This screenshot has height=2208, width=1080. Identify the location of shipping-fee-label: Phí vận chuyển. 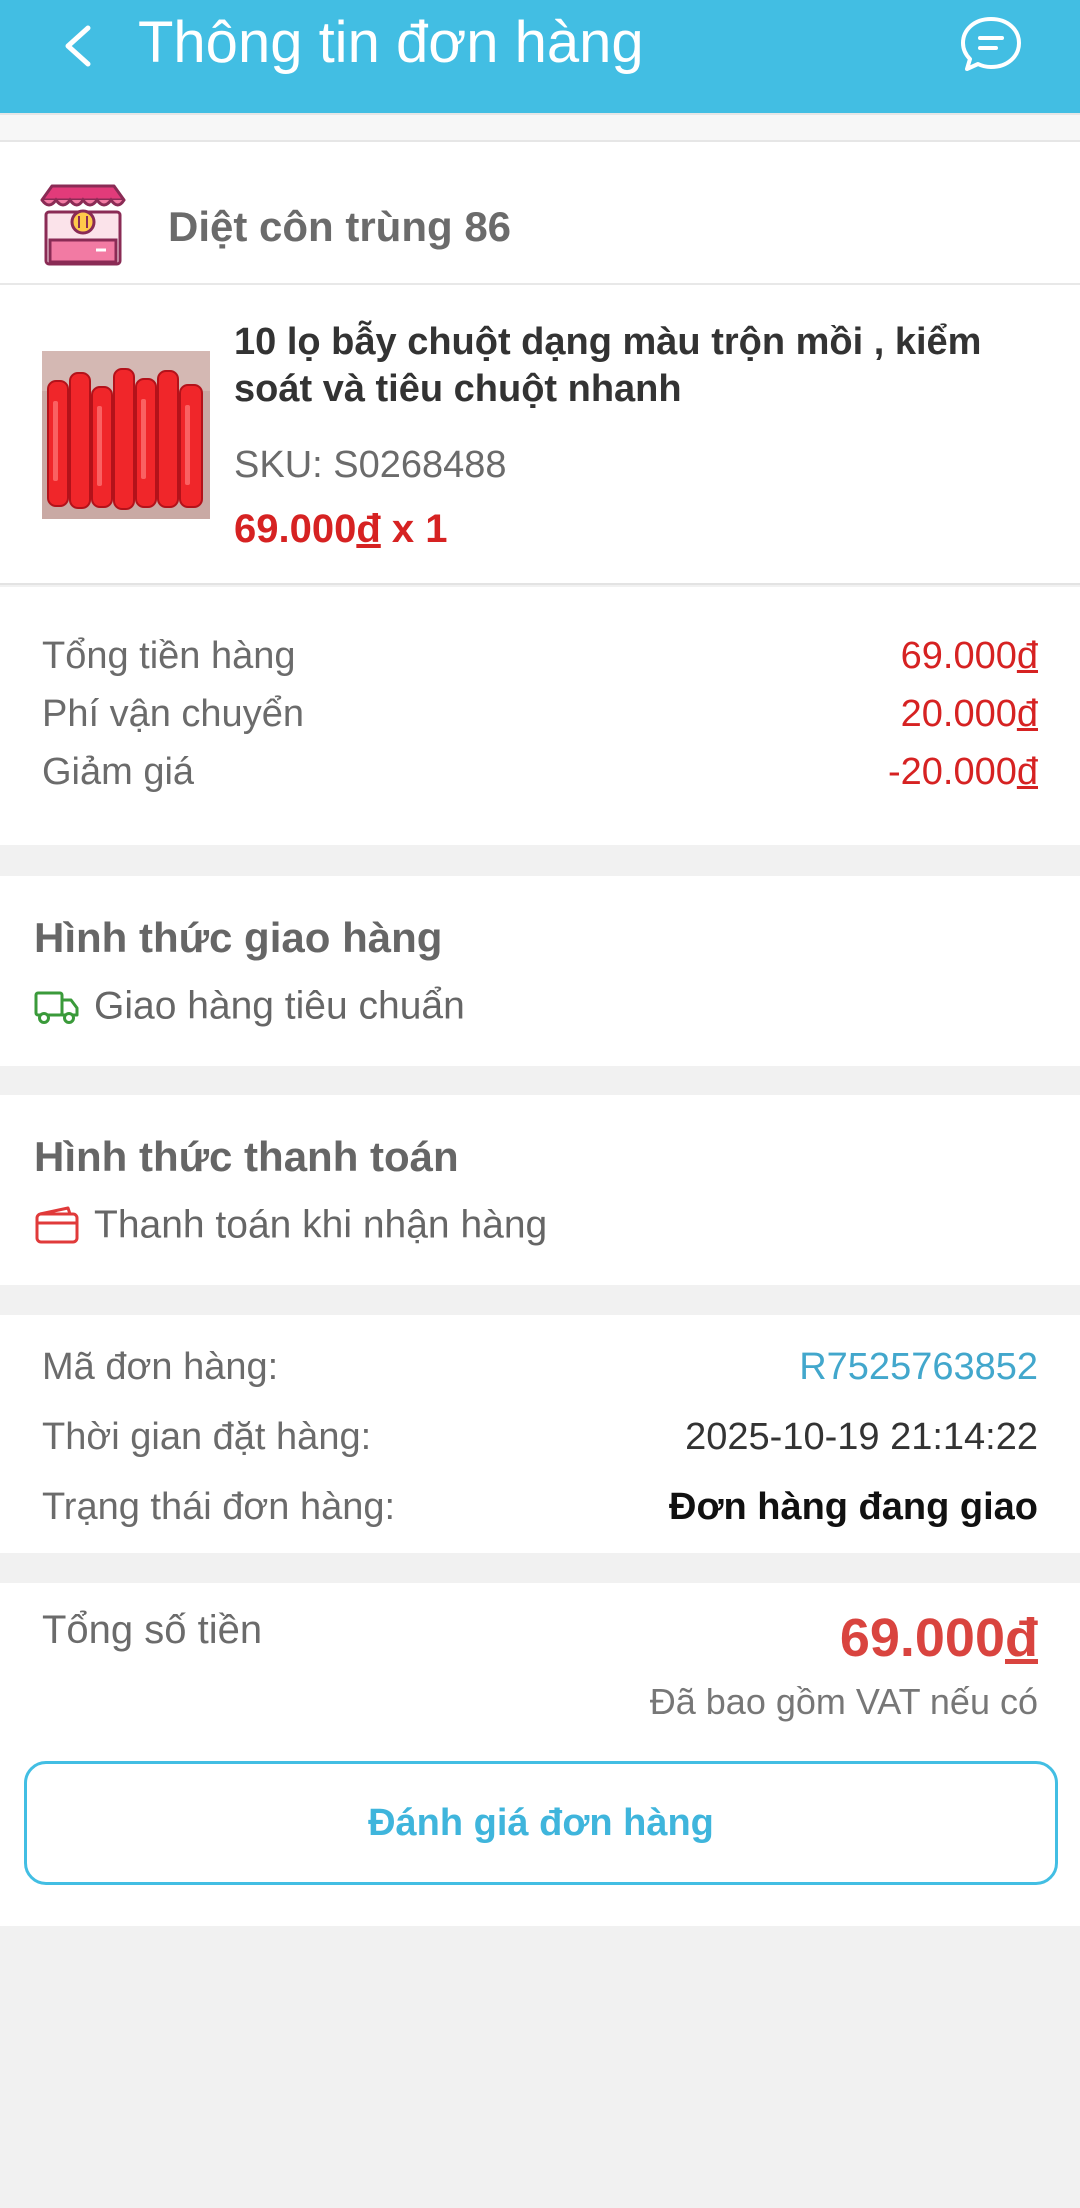
(173, 714).